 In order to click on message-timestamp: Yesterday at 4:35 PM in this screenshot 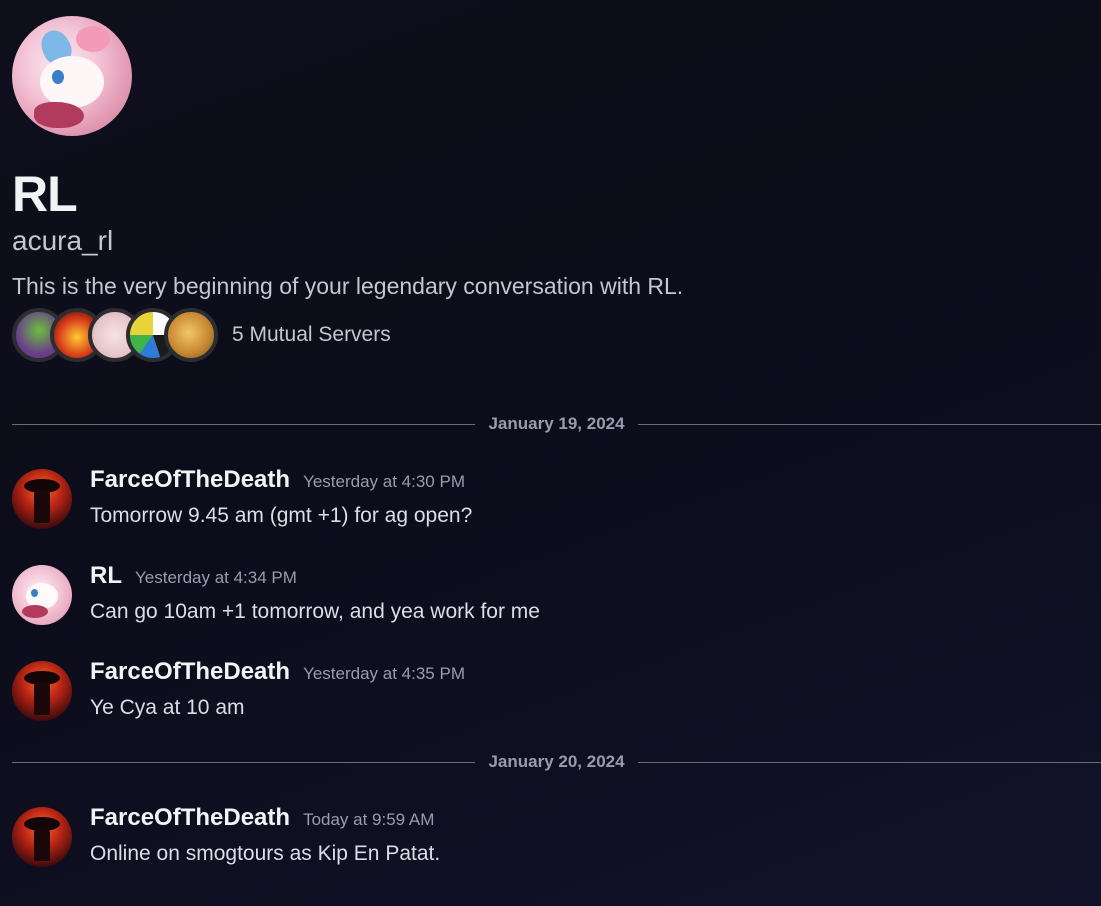, I will do `click(384, 673)`.